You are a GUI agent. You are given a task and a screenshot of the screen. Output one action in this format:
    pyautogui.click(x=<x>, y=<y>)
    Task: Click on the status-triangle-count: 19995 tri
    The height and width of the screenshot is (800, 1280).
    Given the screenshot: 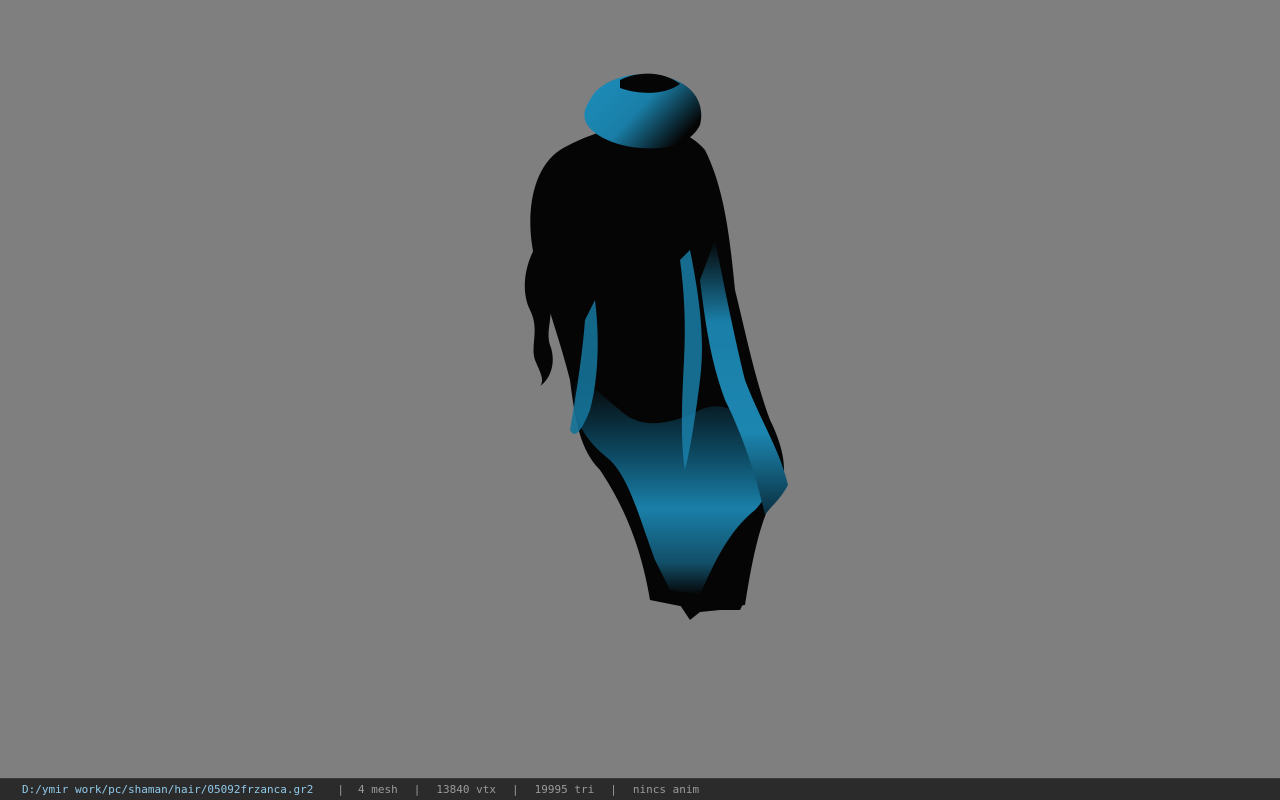 What is the action you would take?
    pyautogui.click(x=564, y=789)
    